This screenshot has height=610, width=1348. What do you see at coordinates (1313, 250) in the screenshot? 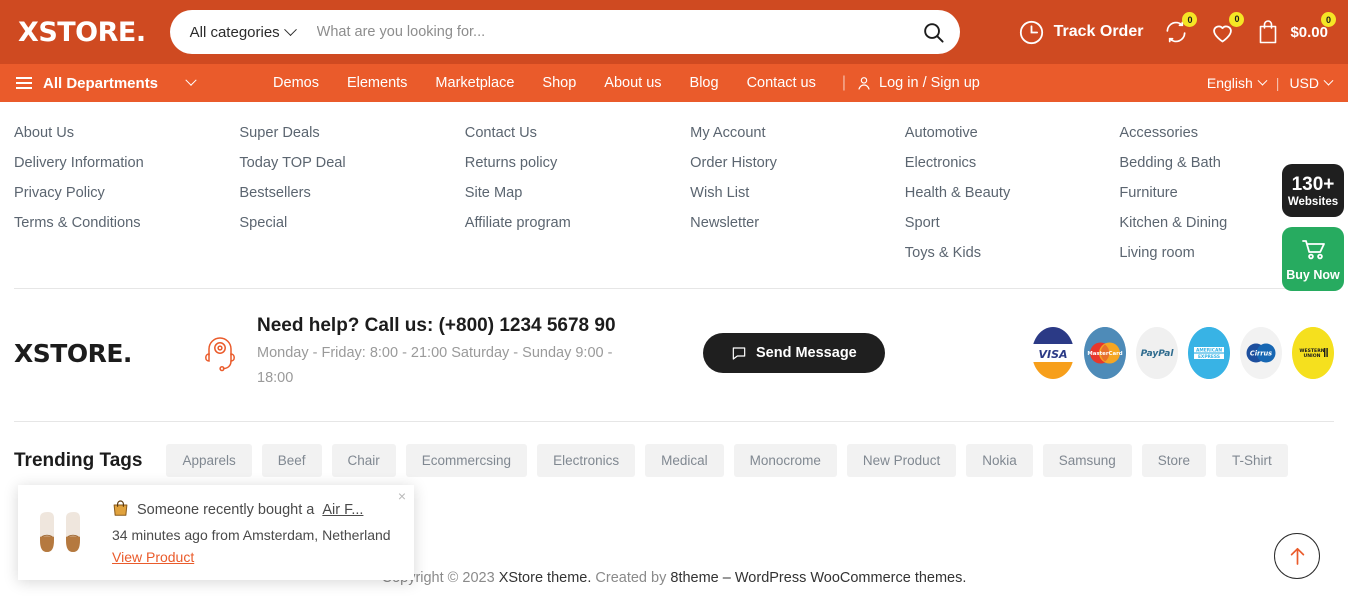
I see `cart-icon` at bounding box center [1313, 250].